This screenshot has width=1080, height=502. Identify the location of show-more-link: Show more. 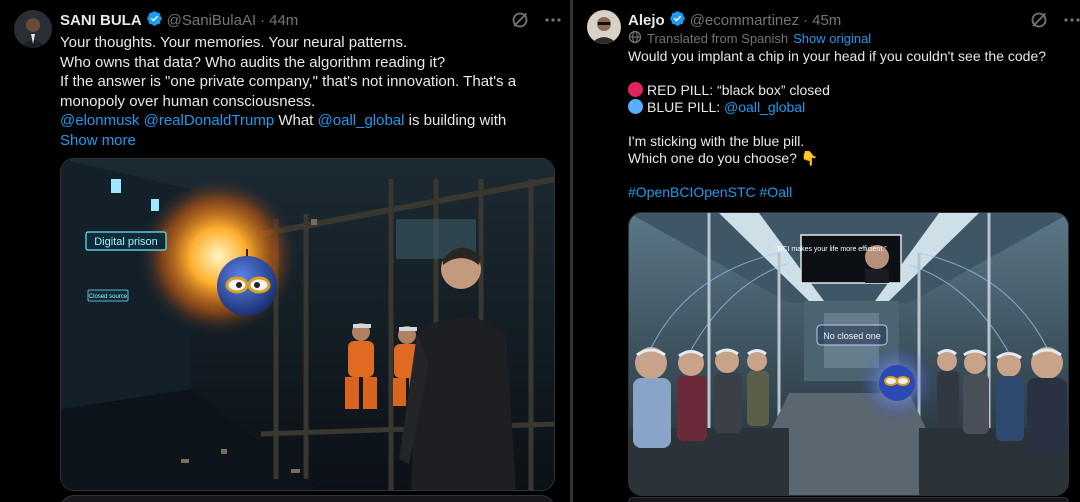
(305, 141).